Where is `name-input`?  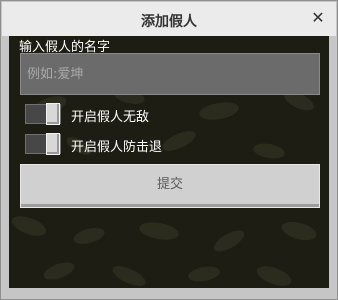 name-input is located at coordinates (170, 74).